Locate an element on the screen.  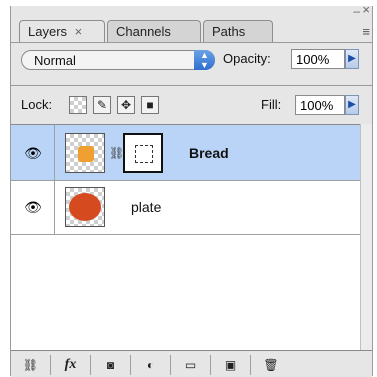
layer-thumbnail-bread is located at coordinates (85, 153).